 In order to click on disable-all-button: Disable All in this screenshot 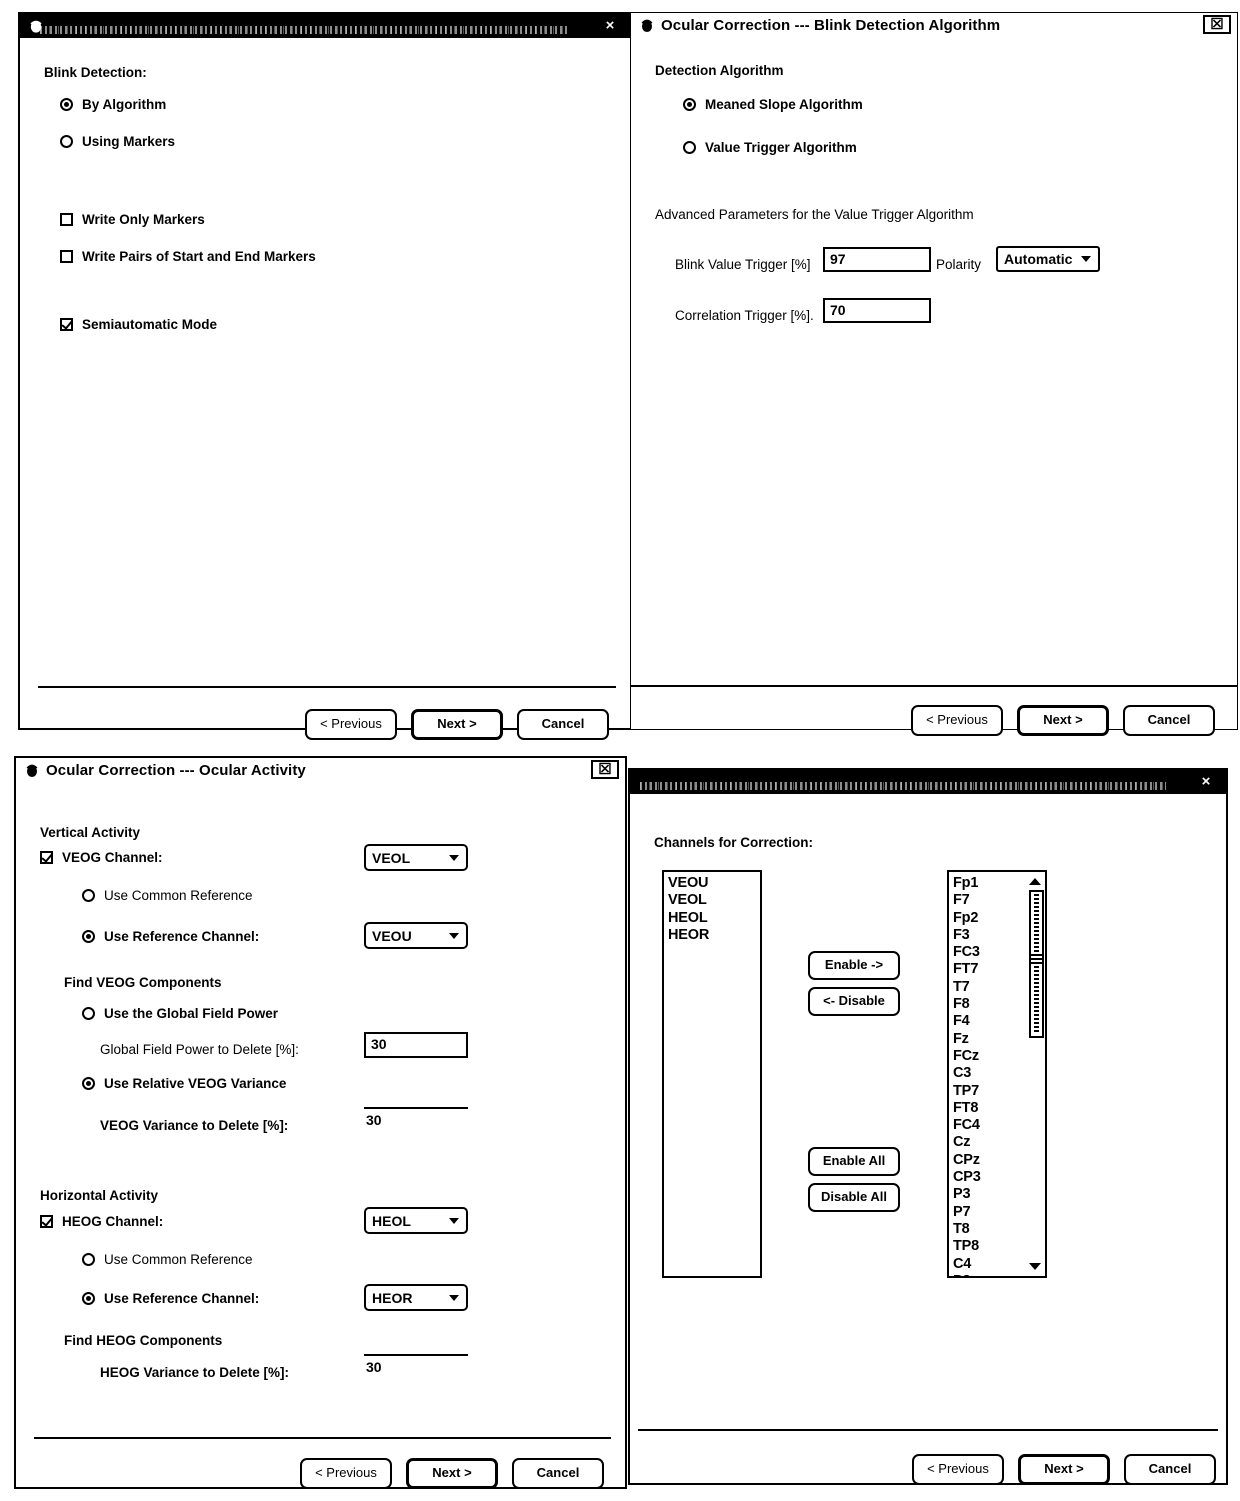, I will do `click(854, 1197)`.